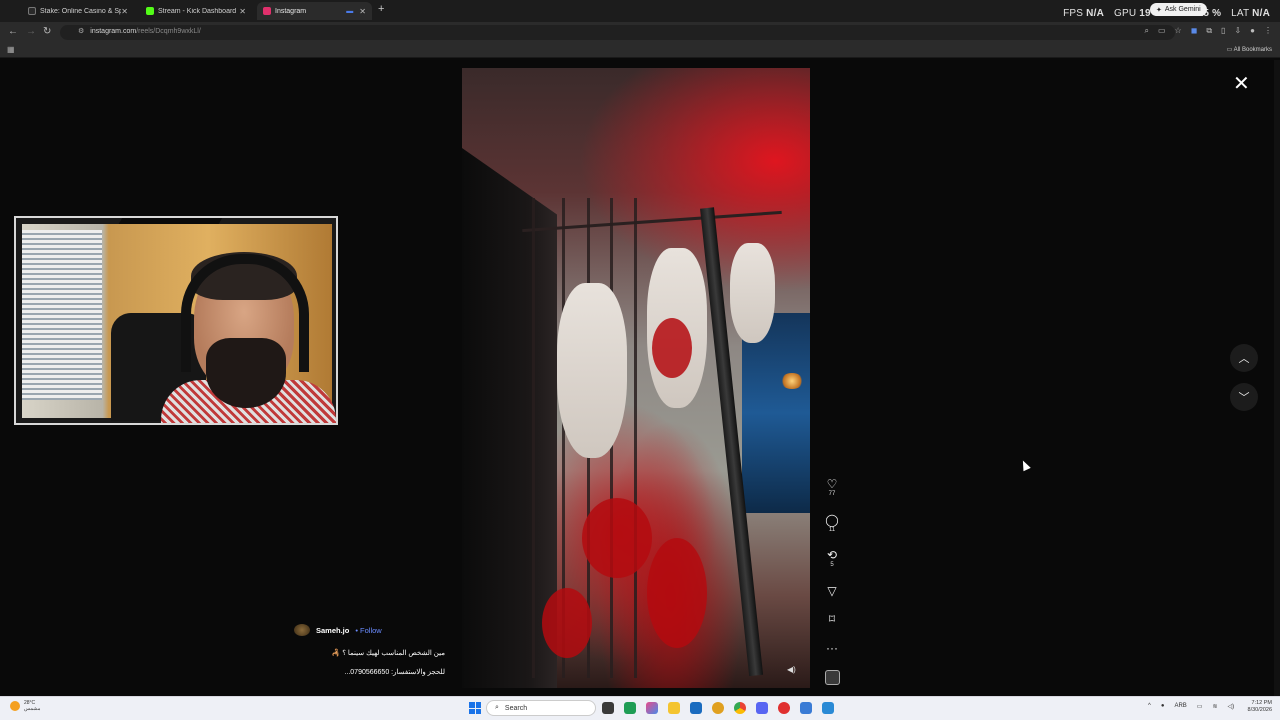  What do you see at coordinates (832, 484) in the screenshot?
I see `heart-icon: ♡` at bounding box center [832, 484].